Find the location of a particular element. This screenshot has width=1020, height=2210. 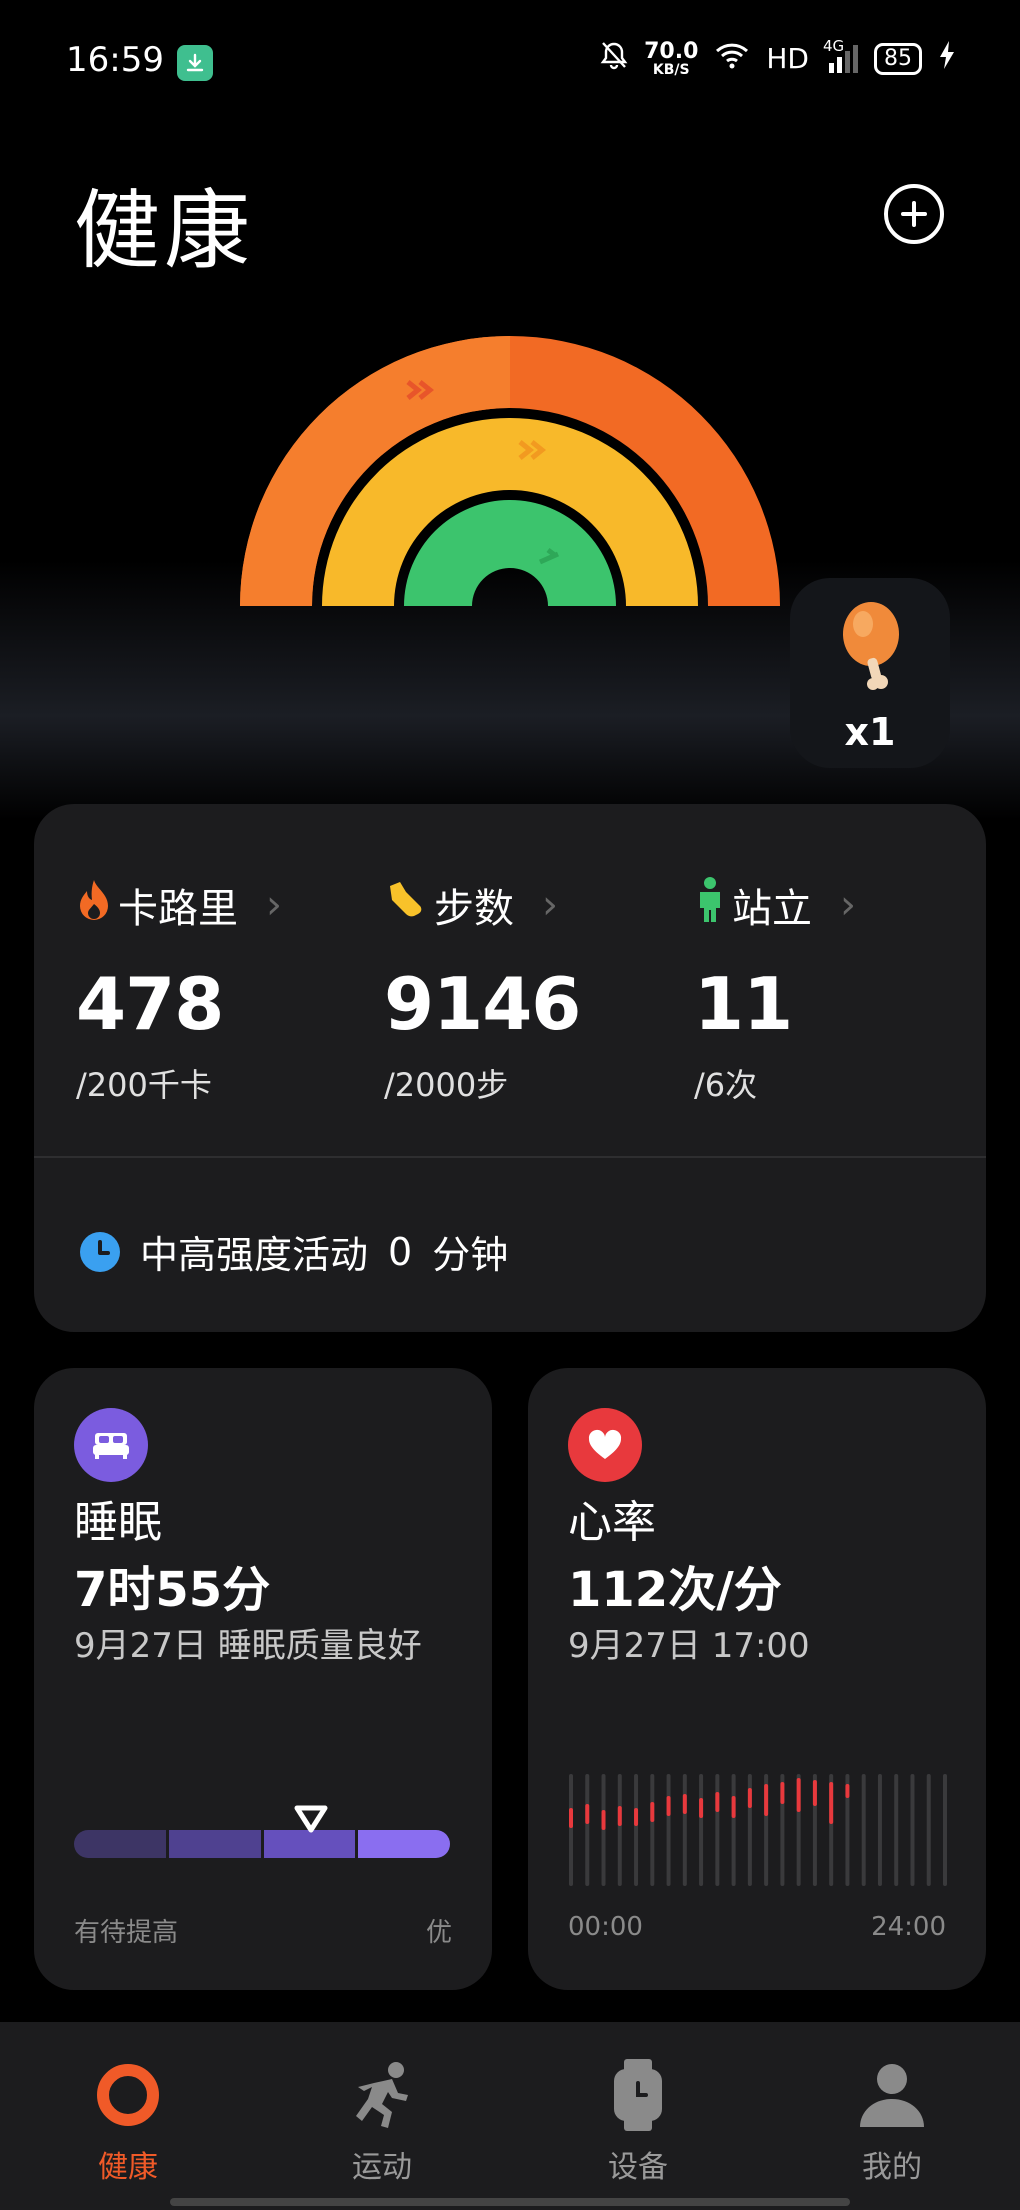

bell-muted-icon is located at coordinates (614, 58).